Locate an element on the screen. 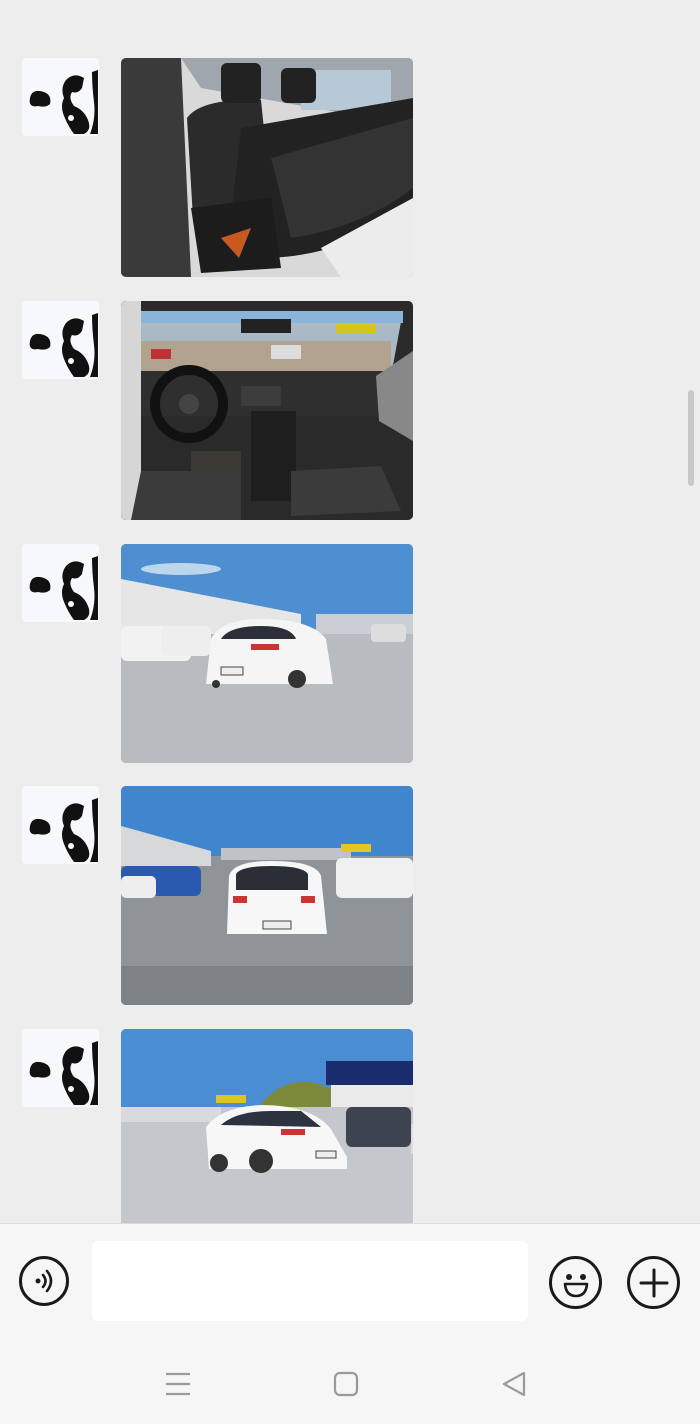 Image resolution: width=700 pixels, height=1424 pixels. emoji-button is located at coordinates (575, 1282).